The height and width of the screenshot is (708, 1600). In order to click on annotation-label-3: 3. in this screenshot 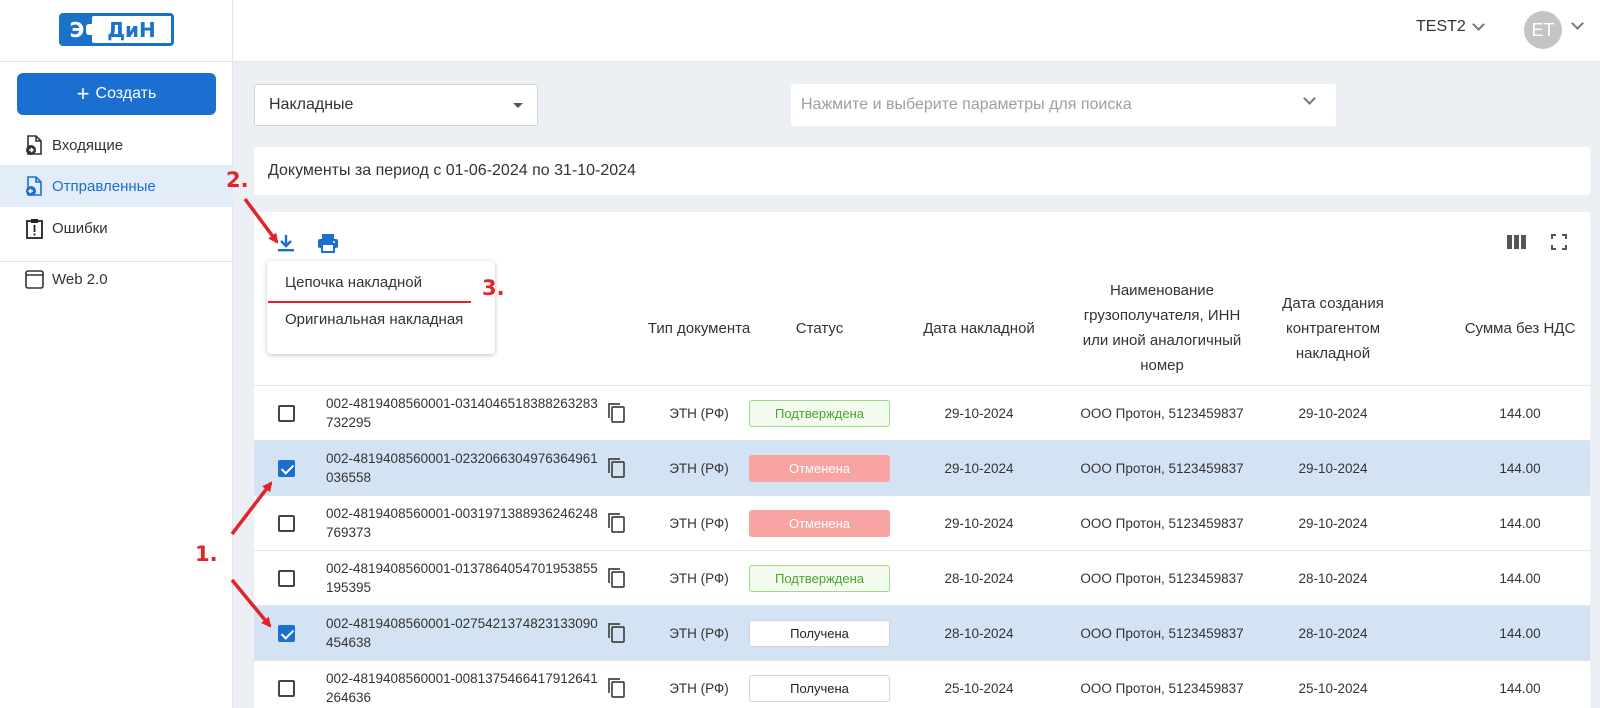, I will do `click(493, 288)`.